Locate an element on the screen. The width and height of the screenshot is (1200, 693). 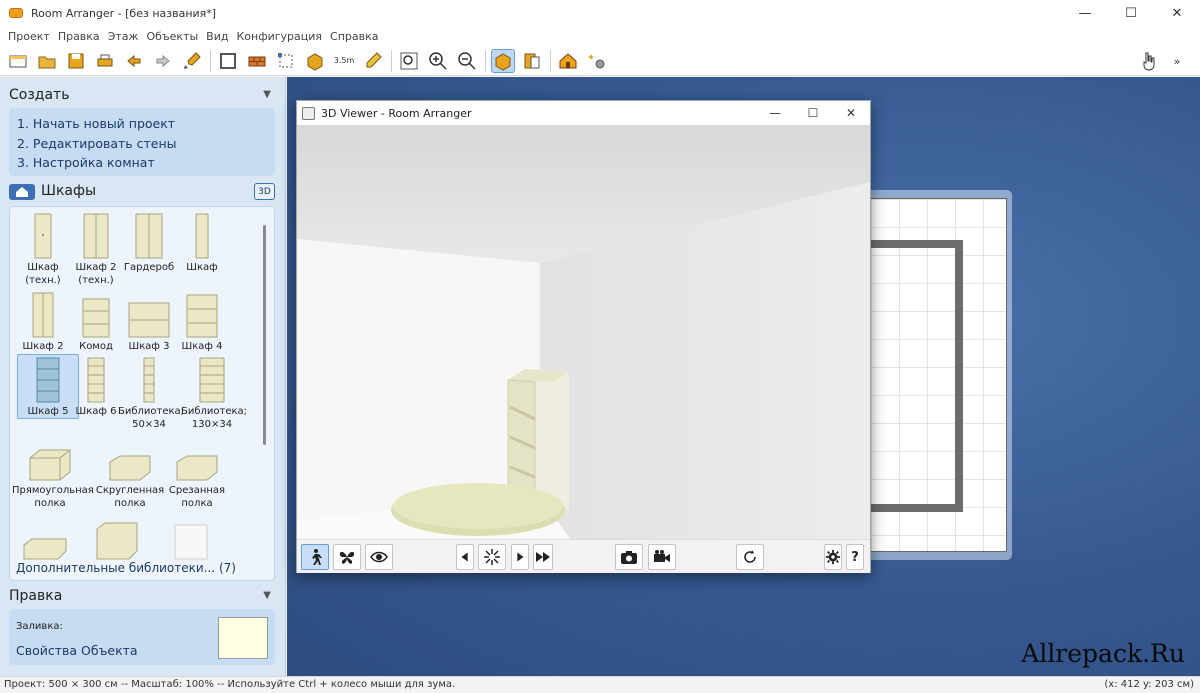
library-item: Библиотека; 50×34 is located at coordinates (151, 393).